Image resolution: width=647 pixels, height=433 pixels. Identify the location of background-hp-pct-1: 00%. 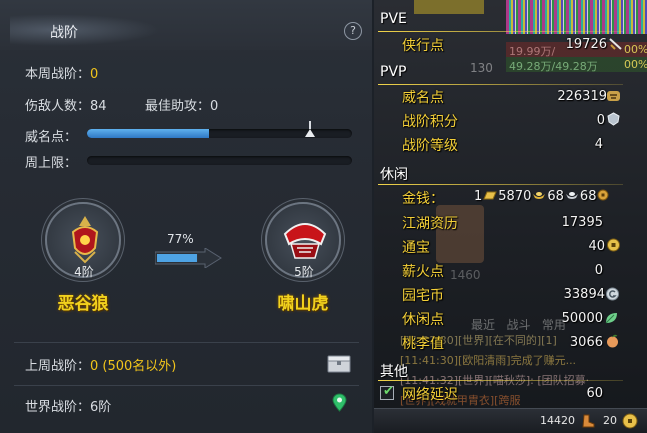
(635, 49).